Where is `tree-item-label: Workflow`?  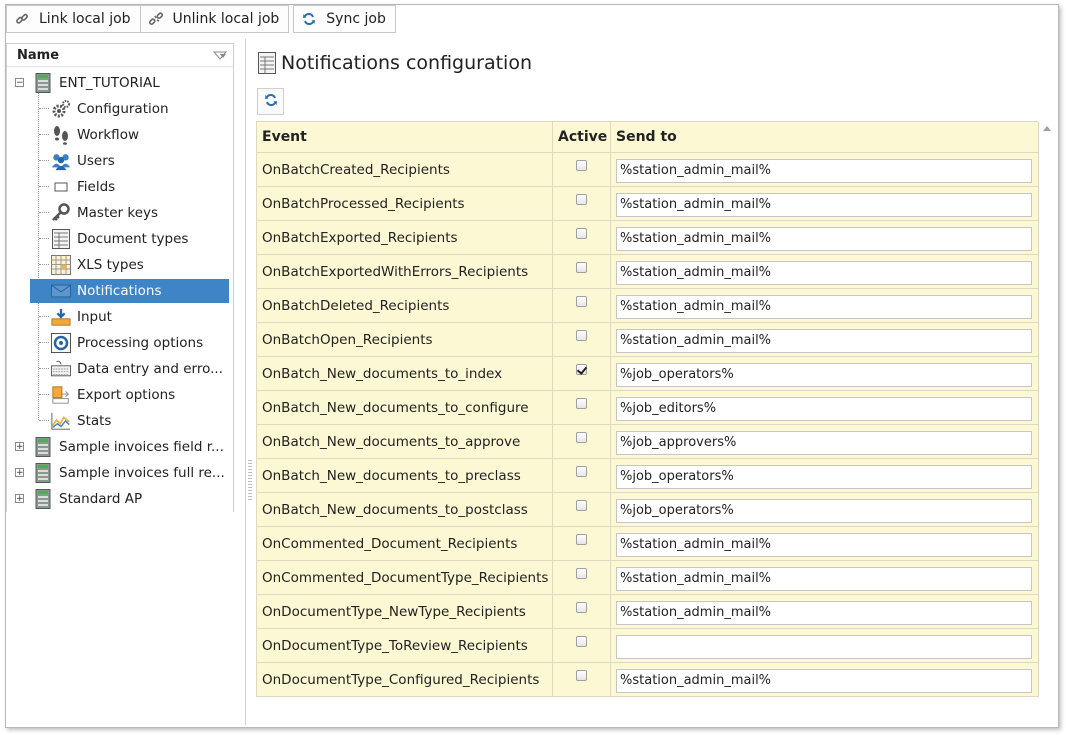 tree-item-label: Workflow is located at coordinates (108, 135).